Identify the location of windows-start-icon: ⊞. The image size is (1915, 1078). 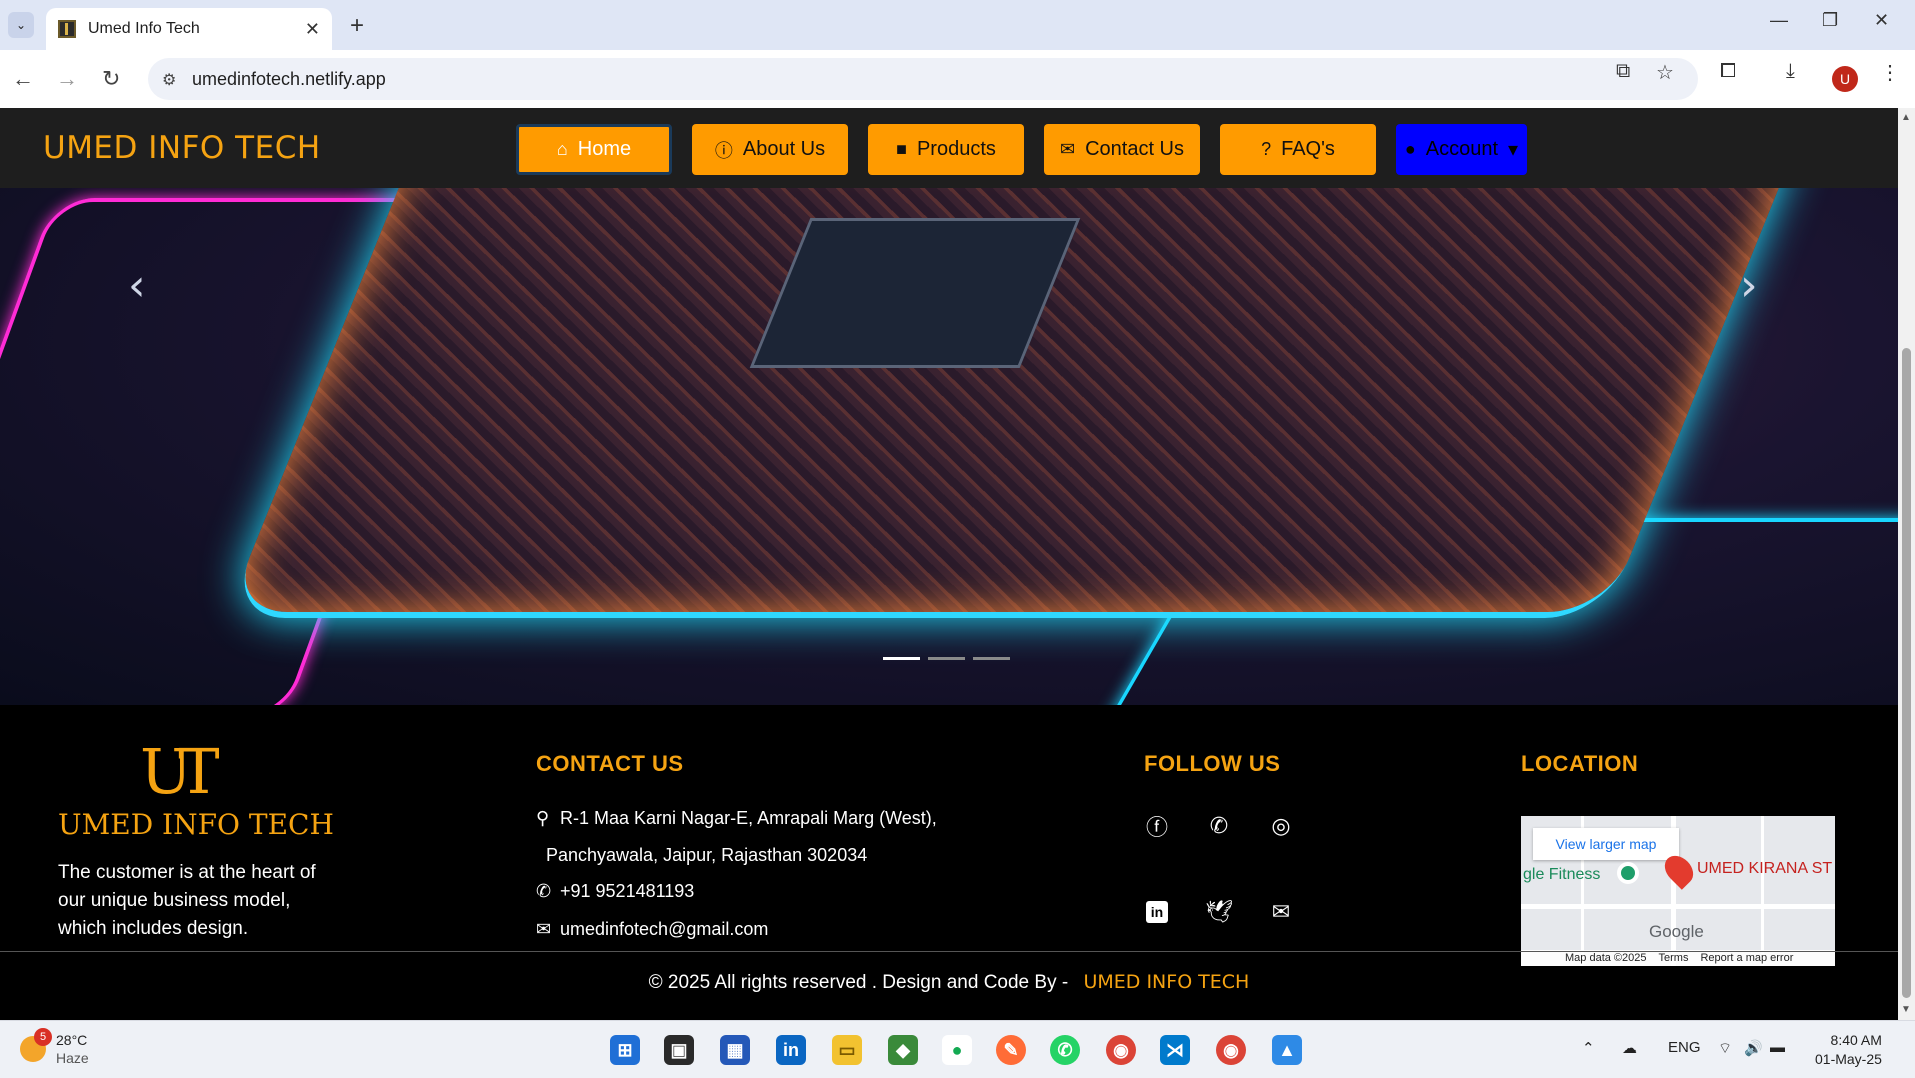
(625, 1050).